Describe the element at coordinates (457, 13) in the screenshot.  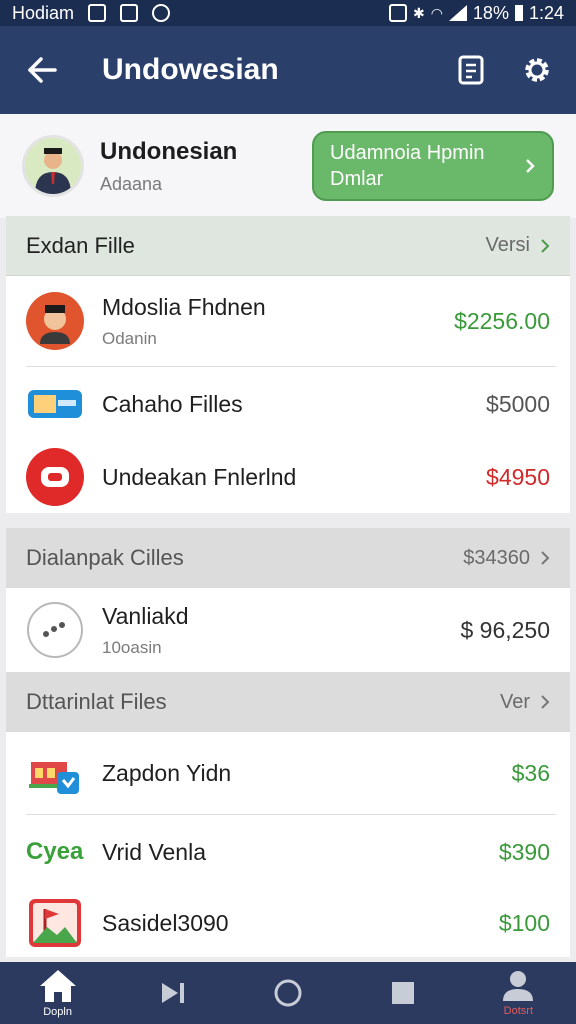
I see `signal-icon` at that location.